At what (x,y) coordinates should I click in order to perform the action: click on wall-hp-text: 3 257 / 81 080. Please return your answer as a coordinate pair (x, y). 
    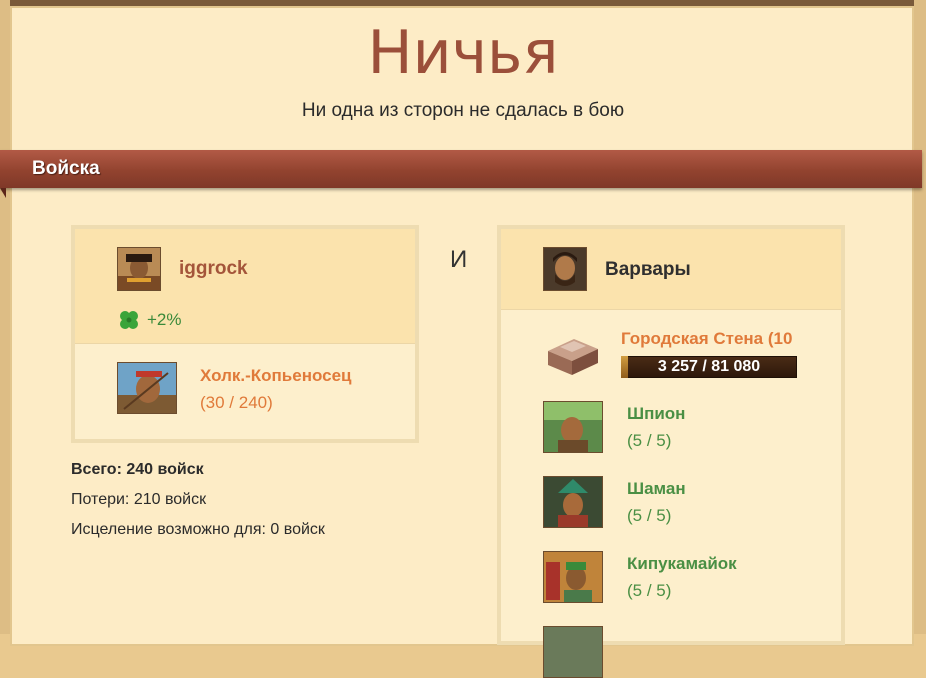
    Looking at the image, I should click on (709, 366).